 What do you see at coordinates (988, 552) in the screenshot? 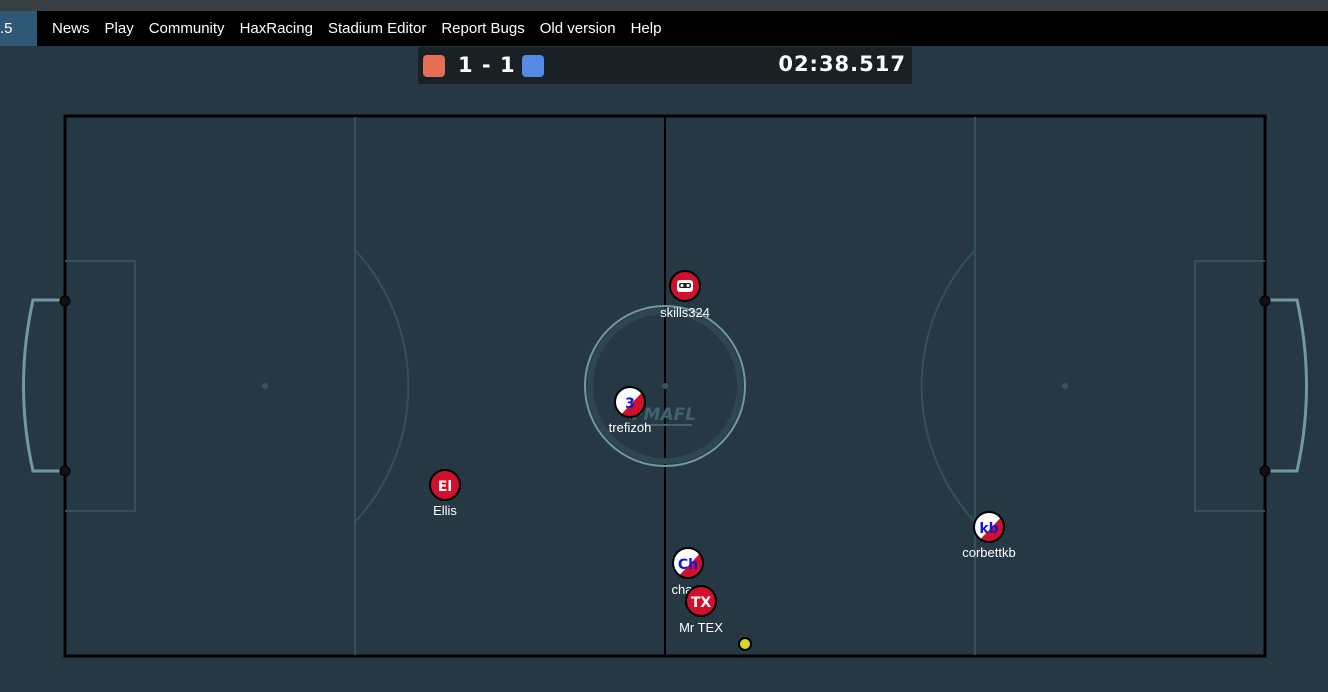
I see `player-name: corbettkb` at bounding box center [988, 552].